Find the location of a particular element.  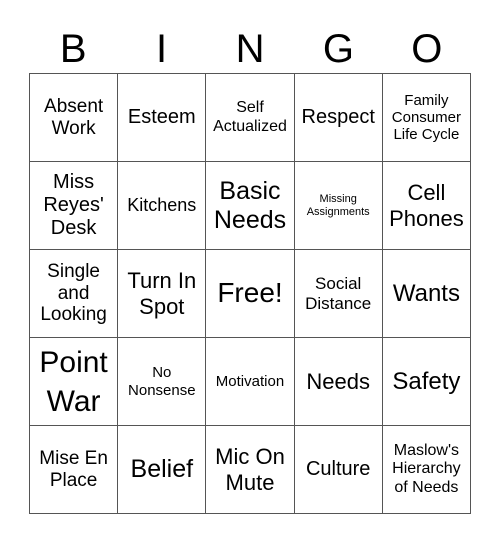

bingo-cell: Absent Work is located at coordinates (74, 118).